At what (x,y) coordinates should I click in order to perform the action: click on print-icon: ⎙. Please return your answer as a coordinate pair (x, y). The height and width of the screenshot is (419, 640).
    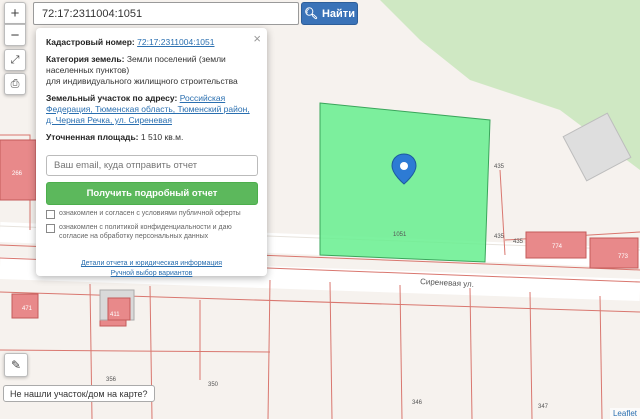
    Looking at the image, I should click on (15, 84).